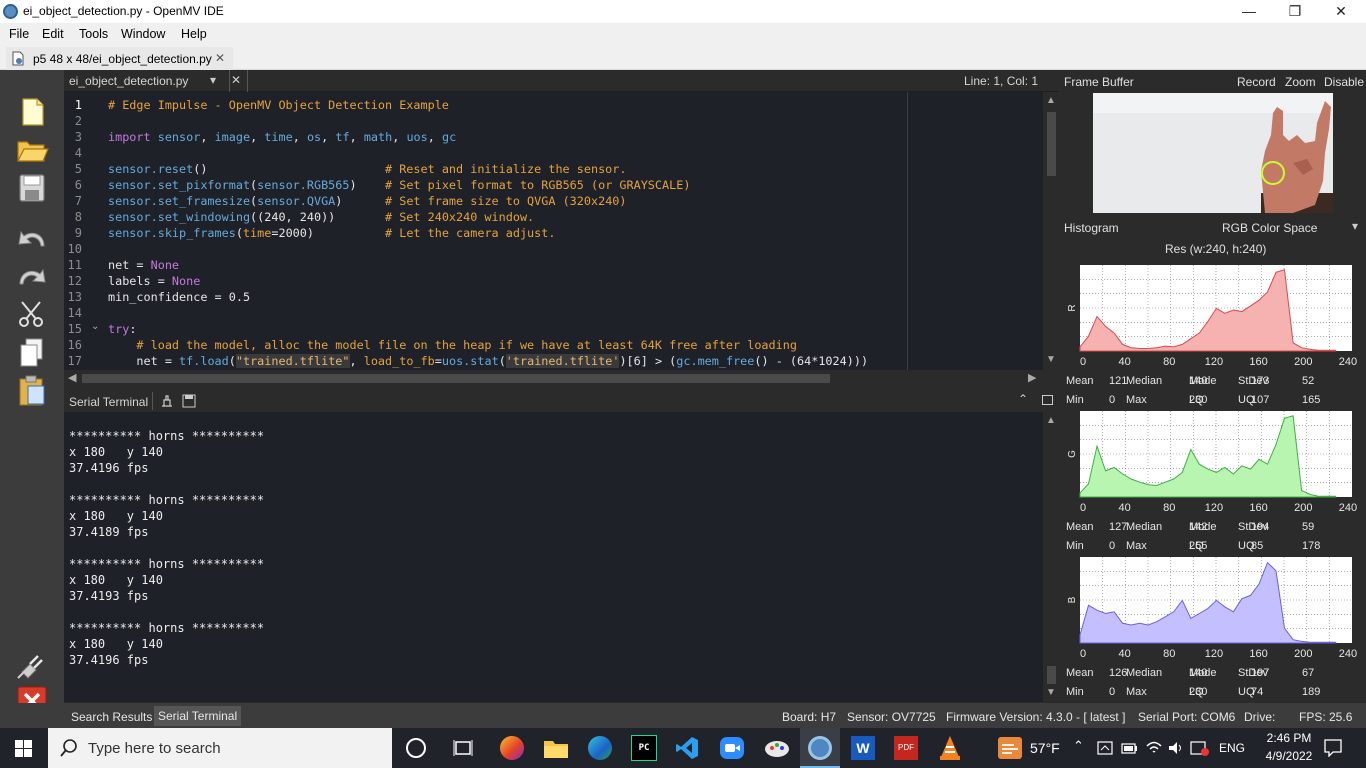 Image resolution: width=1366 pixels, height=768 pixels. I want to click on menu-edit: Edit, so click(53, 34).